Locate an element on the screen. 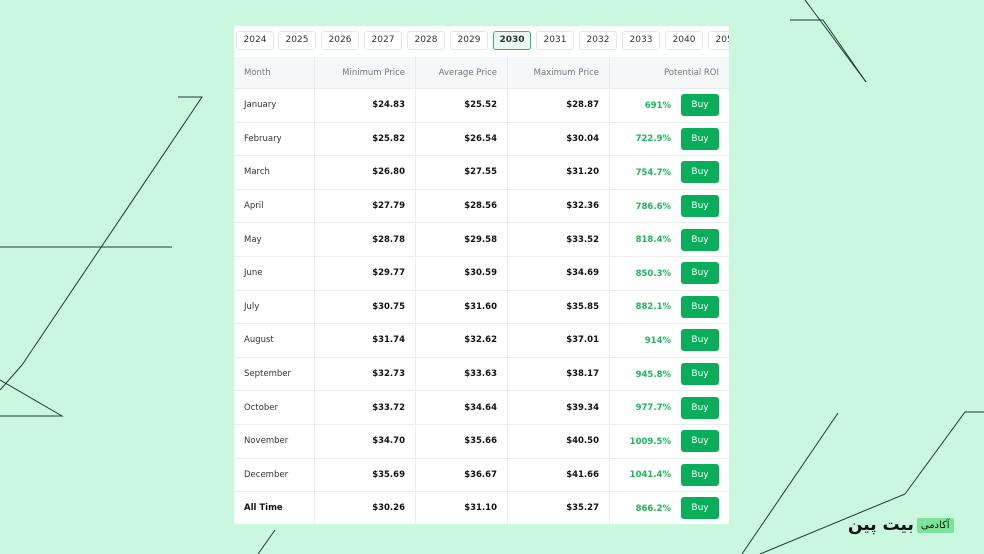  cell-min-price: $27.79 is located at coordinates (365, 206).